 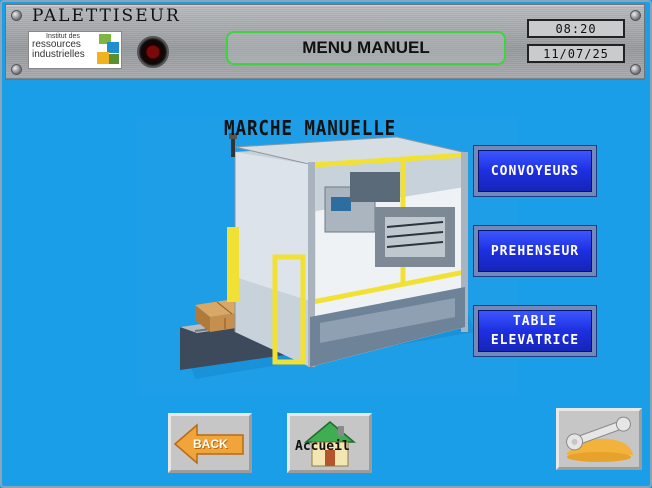 I want to click on app-title: PALETTISEUR, so click(x=106, y=16).